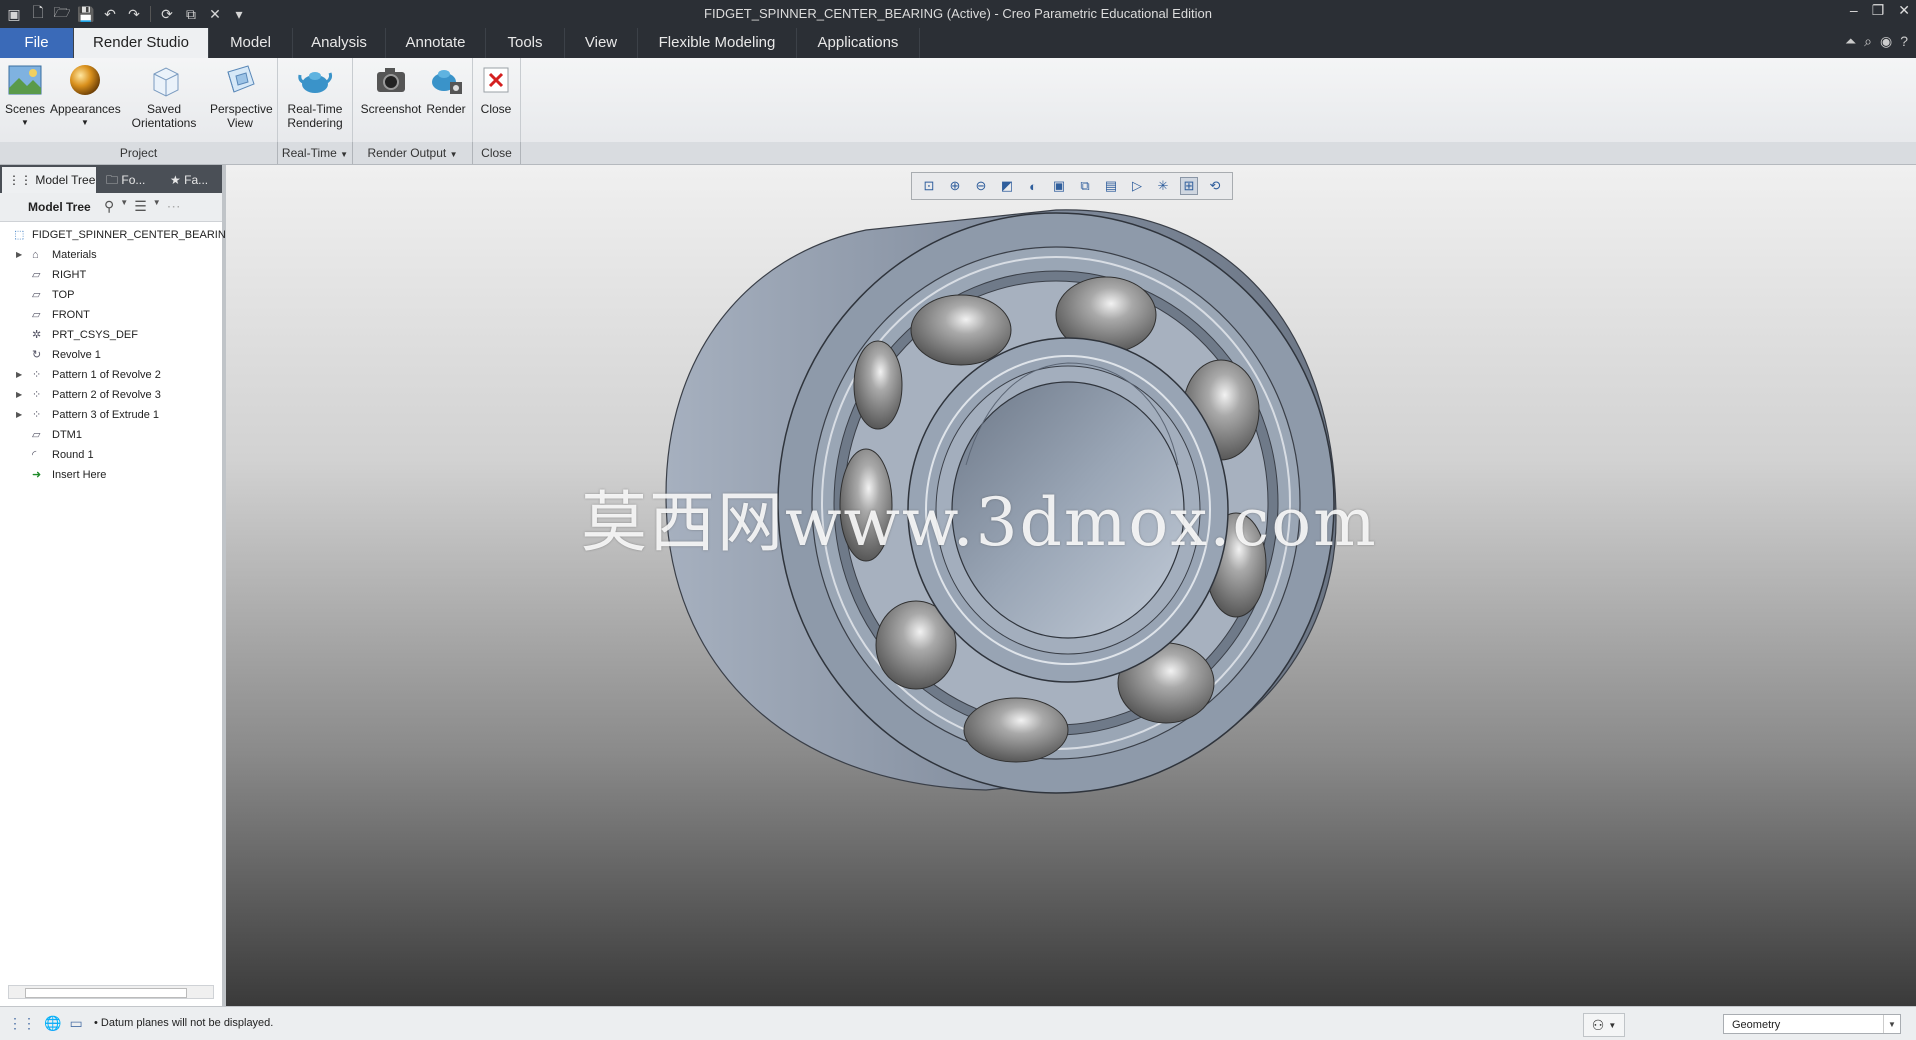  Describe the element at coordinates (1218, 153) in the screenshot. I see `group-bar-fill` at that location.